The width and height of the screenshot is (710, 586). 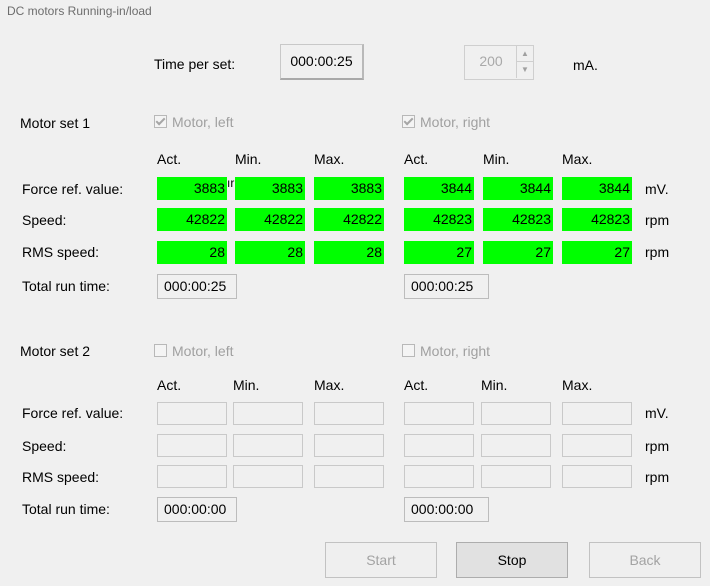 I want to click on set2-left-act-header: Act., so click(x=169, y=385).